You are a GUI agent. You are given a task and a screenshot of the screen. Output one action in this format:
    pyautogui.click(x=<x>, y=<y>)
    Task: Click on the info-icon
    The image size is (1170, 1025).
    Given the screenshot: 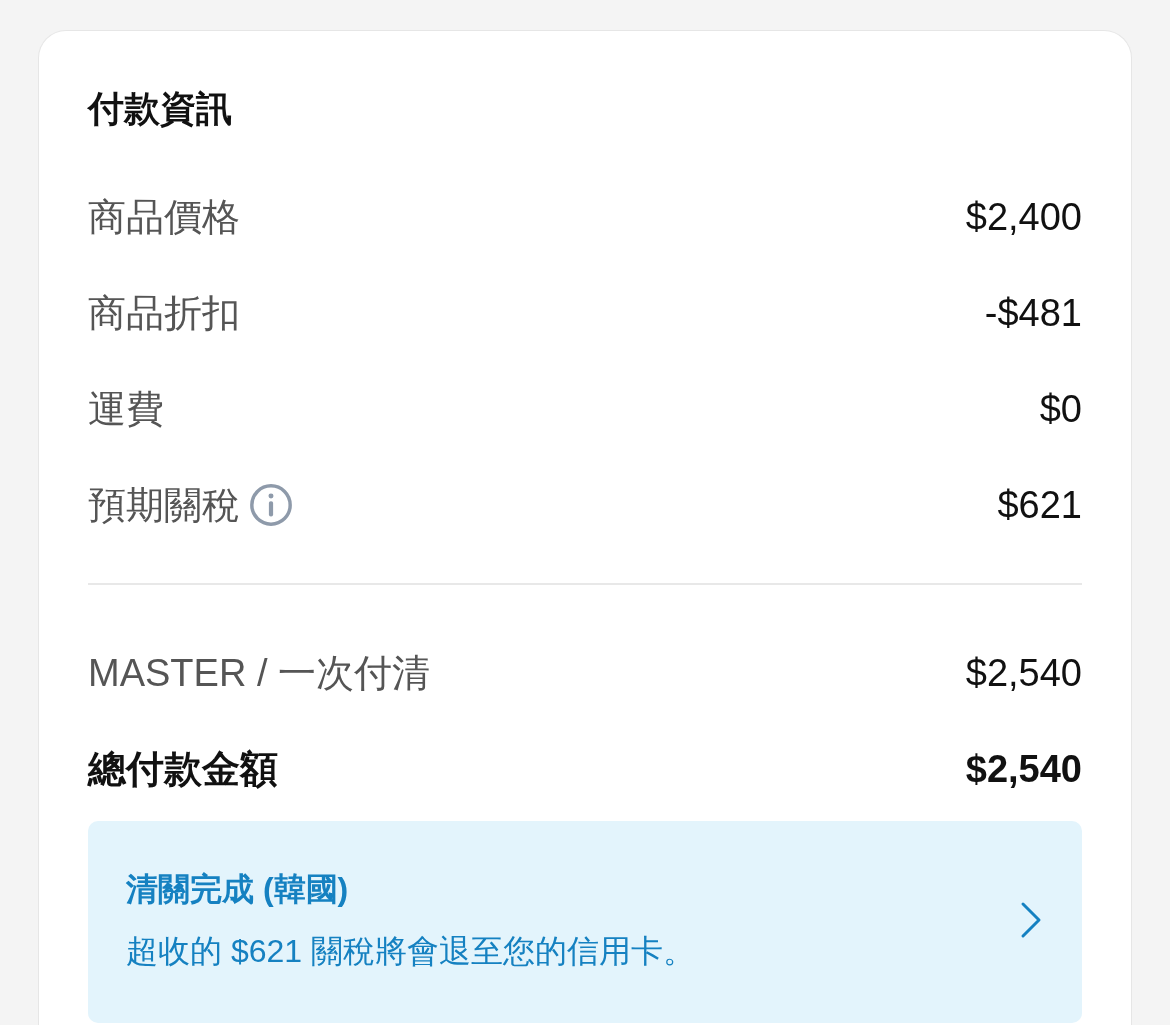 What is the action you would take?
    pyautogui.click(x=271, y=505)
    